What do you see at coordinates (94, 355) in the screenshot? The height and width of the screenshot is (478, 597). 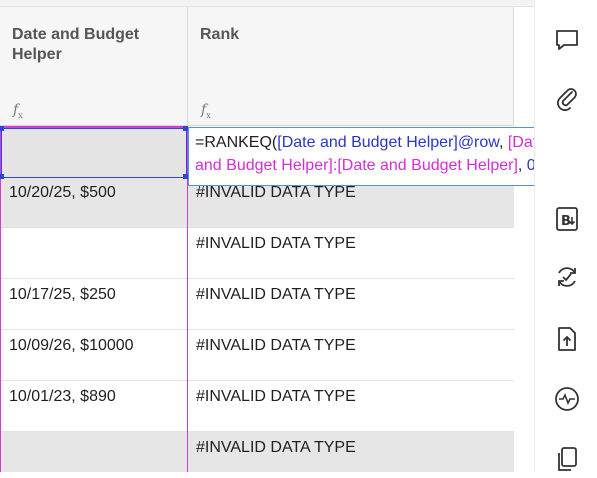 I see `cell-date-budget: 10/09/26, $10000` at bounding box center [94, 355].